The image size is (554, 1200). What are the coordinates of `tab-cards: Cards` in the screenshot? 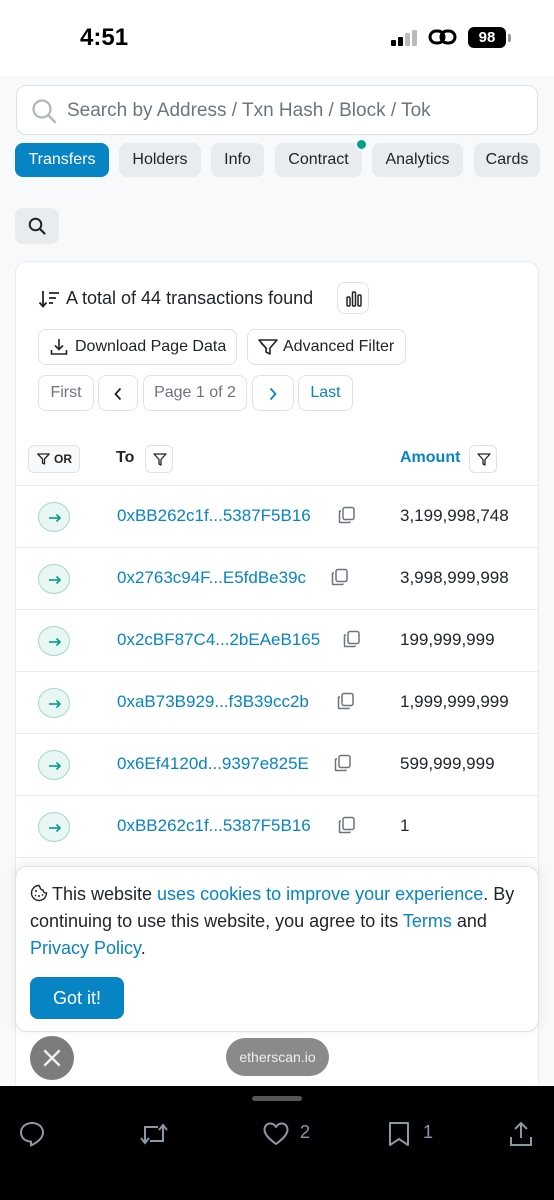 It's located at (507, 160).